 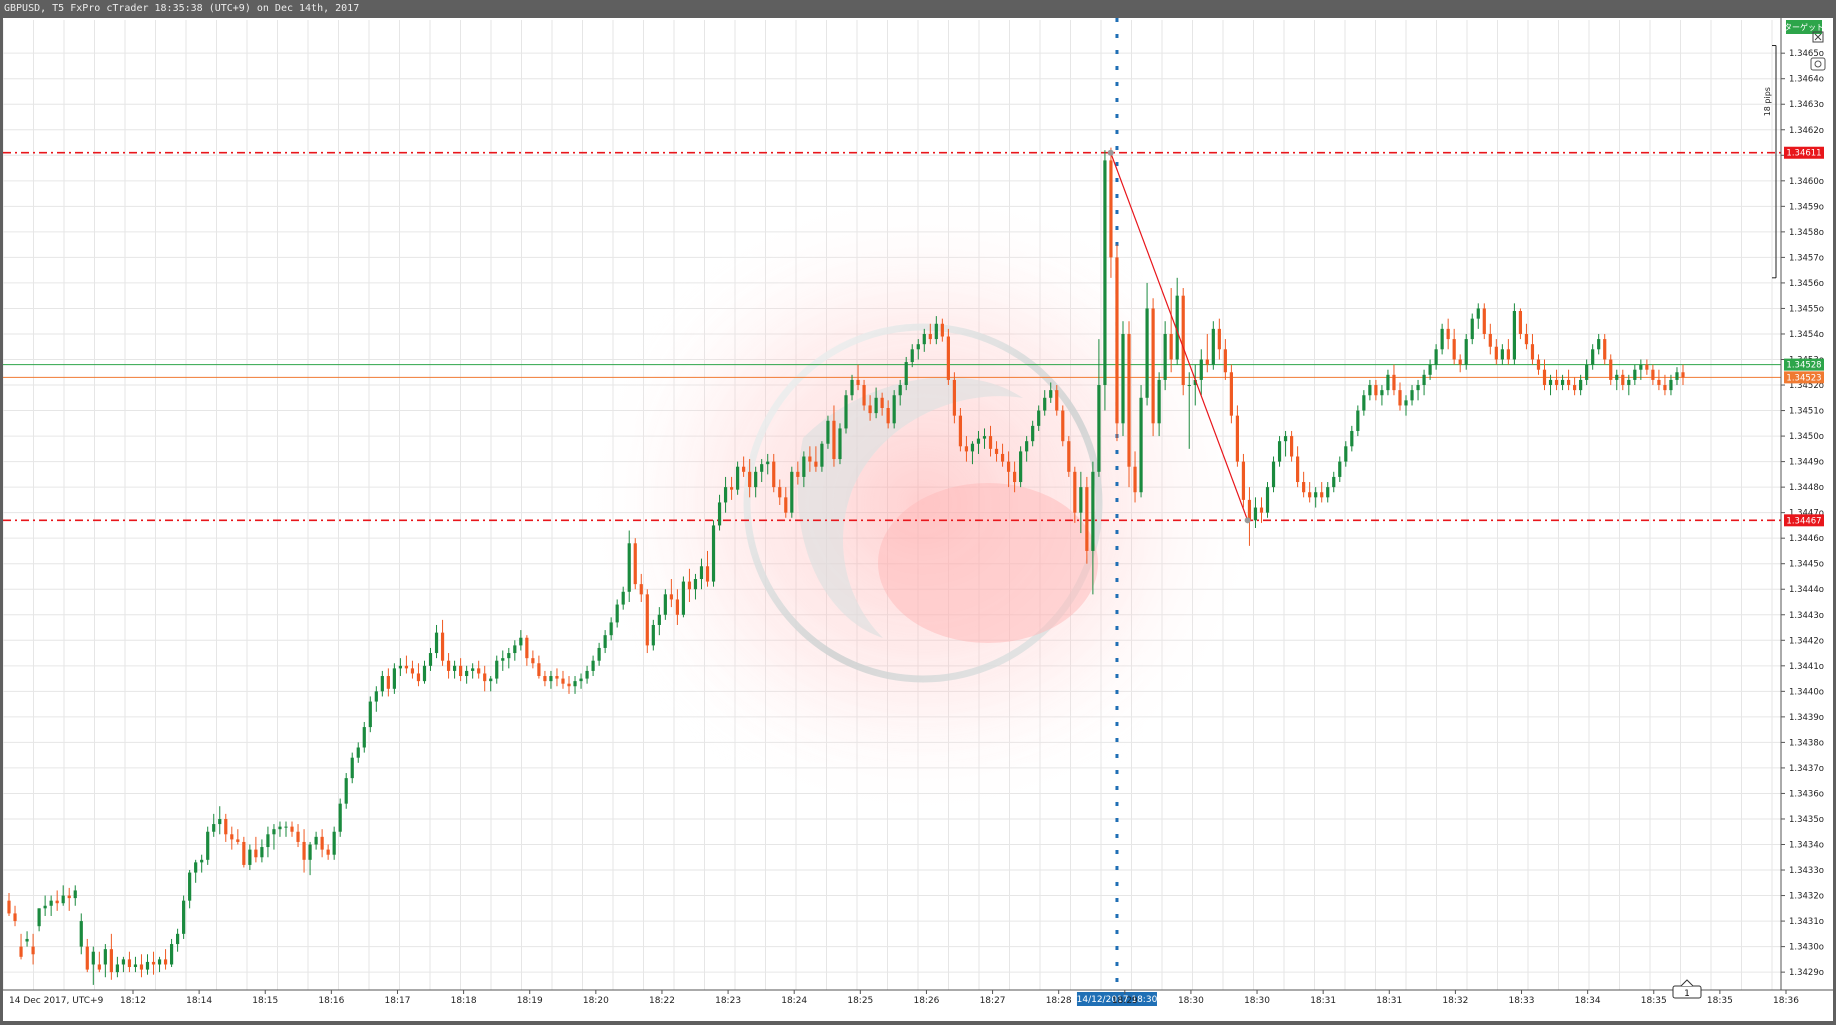 What do you see at coordinates (1247, 520) in the screenshot?
I see `trendline-handle-end` at bounding box center [1247, 520].